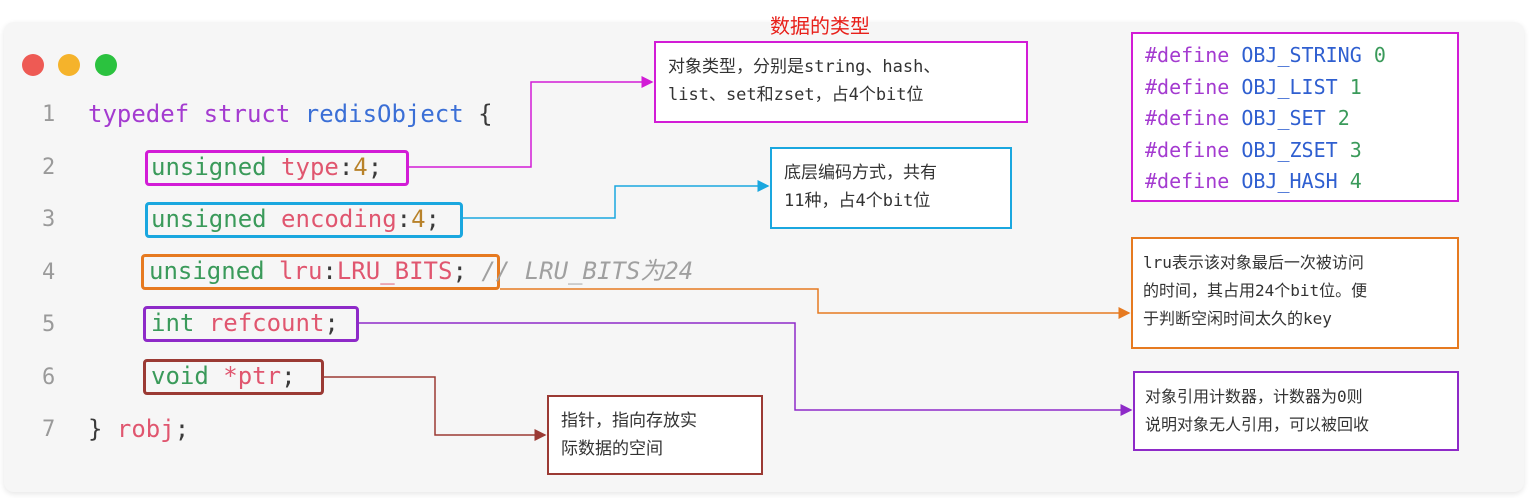  Describe the element at coordinates (49, 272) in the screenshot. I see `line-number: 4` at that location.